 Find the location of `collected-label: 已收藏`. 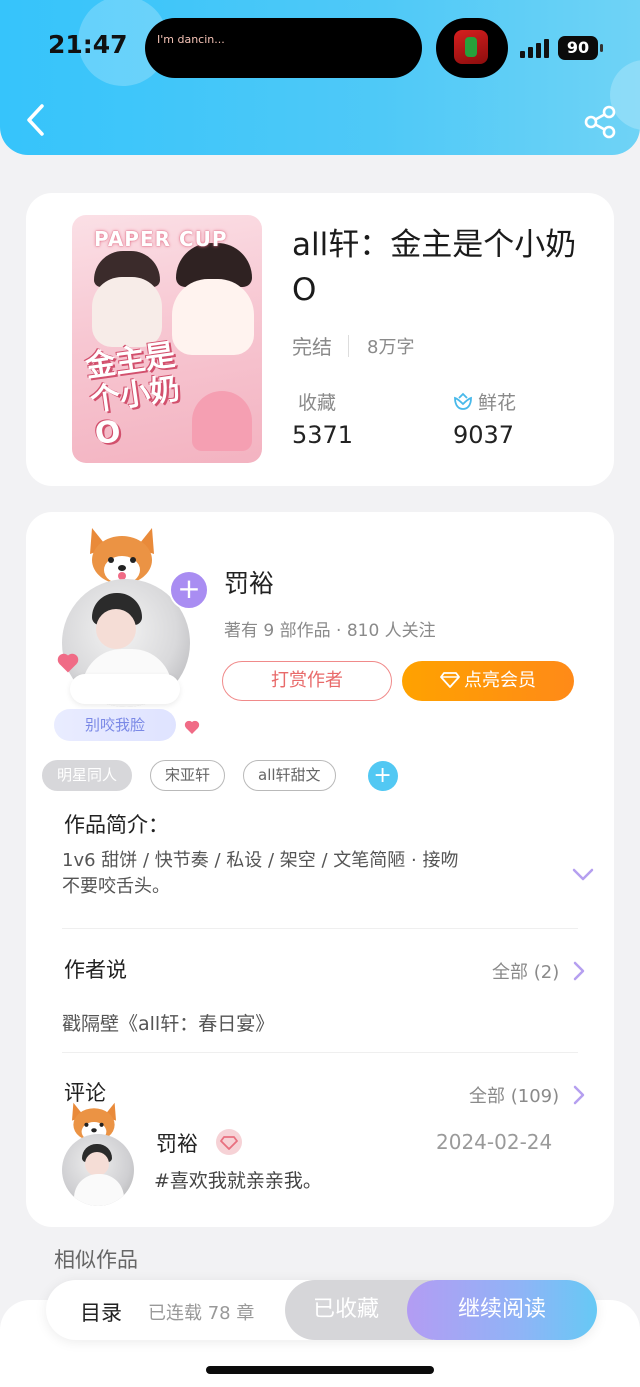

collected-label: 已收藏 is located at coordinates (345, 1309).